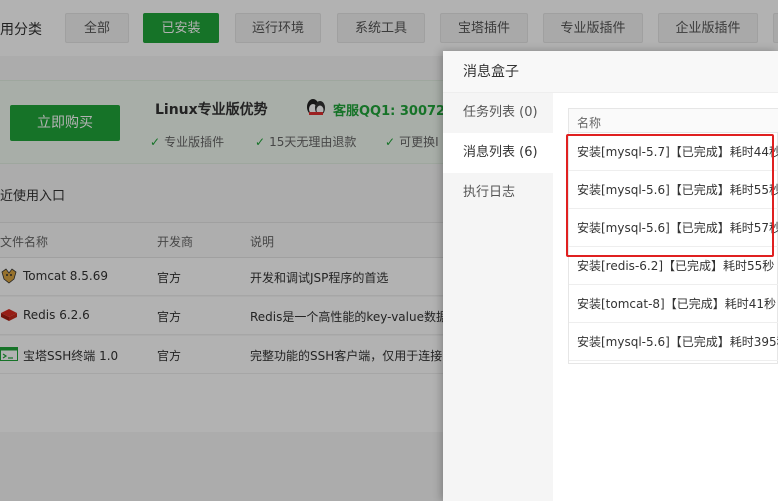  I want to click on modal-sidebar: 任务列表 (0) 消息列表 (6) 执行日志, so click(498, 297).